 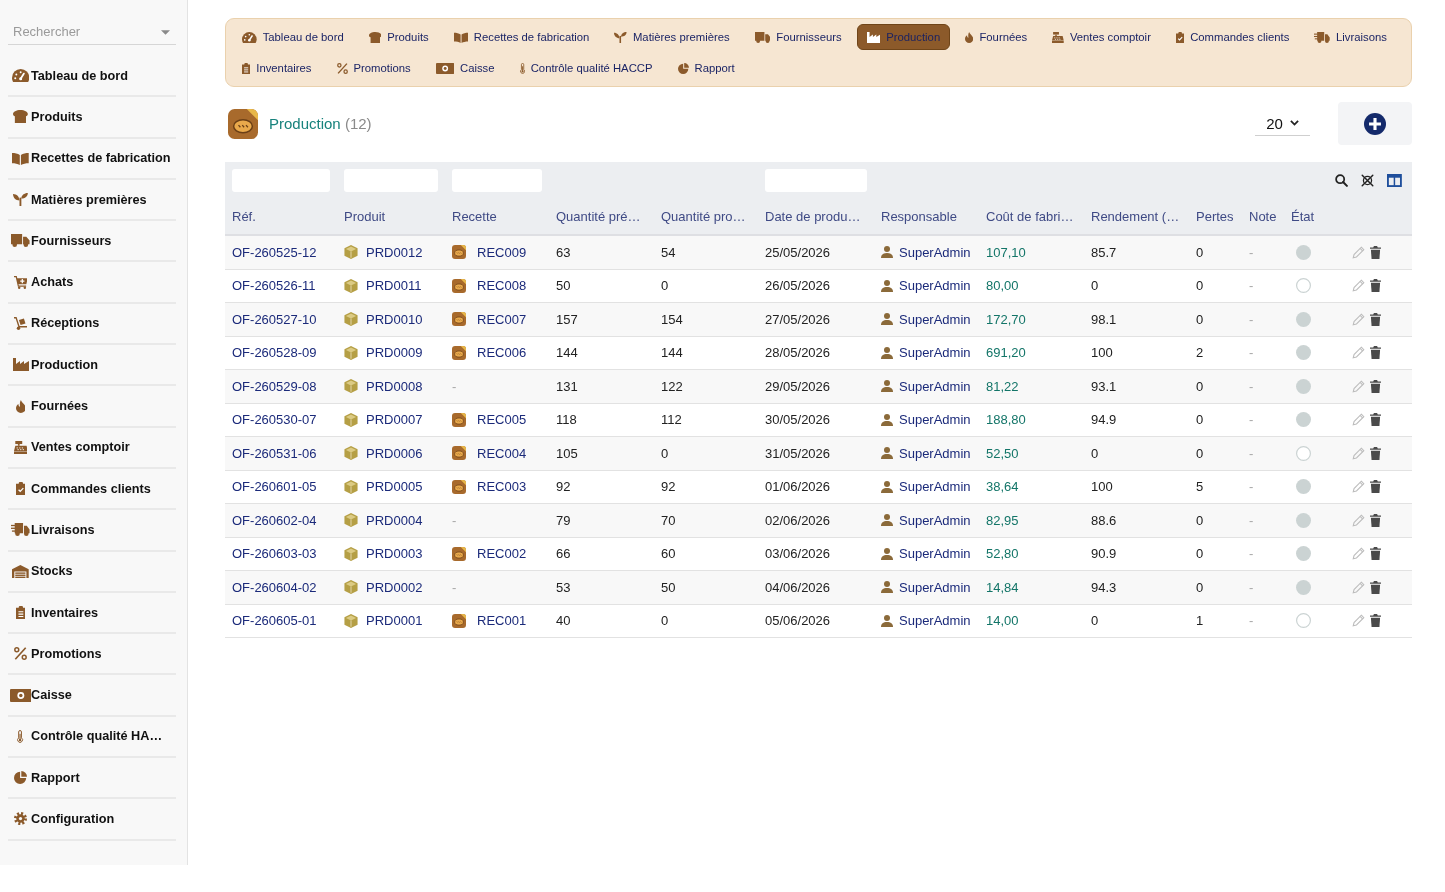 I want to click on sidebar-item: Fournées, so click(x=92, y=407).